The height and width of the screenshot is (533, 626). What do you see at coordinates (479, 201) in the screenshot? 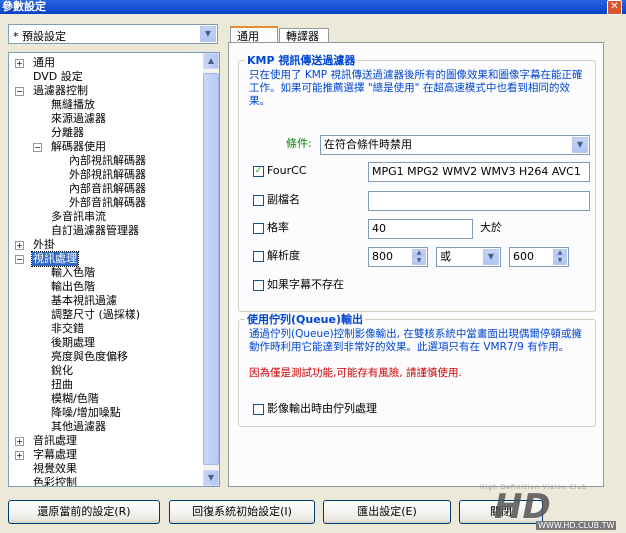
I see `extension-input` at bounding box center [479, 201].